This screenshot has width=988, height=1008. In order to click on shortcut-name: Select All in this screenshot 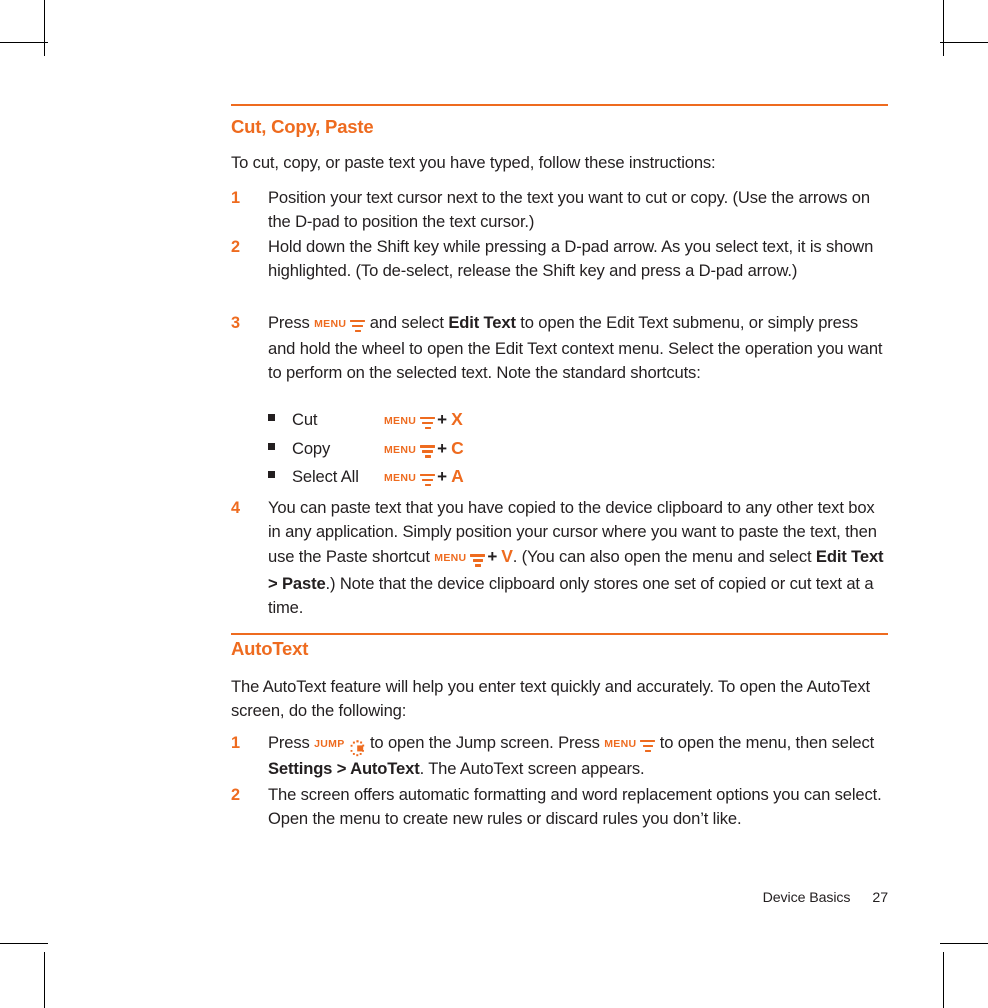, I will do `click(325, 476)`.